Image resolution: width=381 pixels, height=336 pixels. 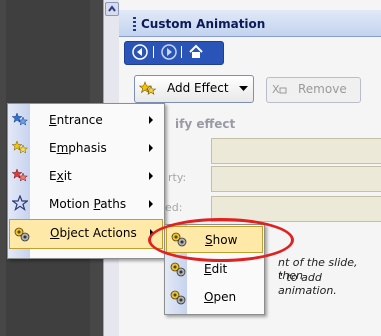 I want to click on forward-button, so click(x=169, y=52).